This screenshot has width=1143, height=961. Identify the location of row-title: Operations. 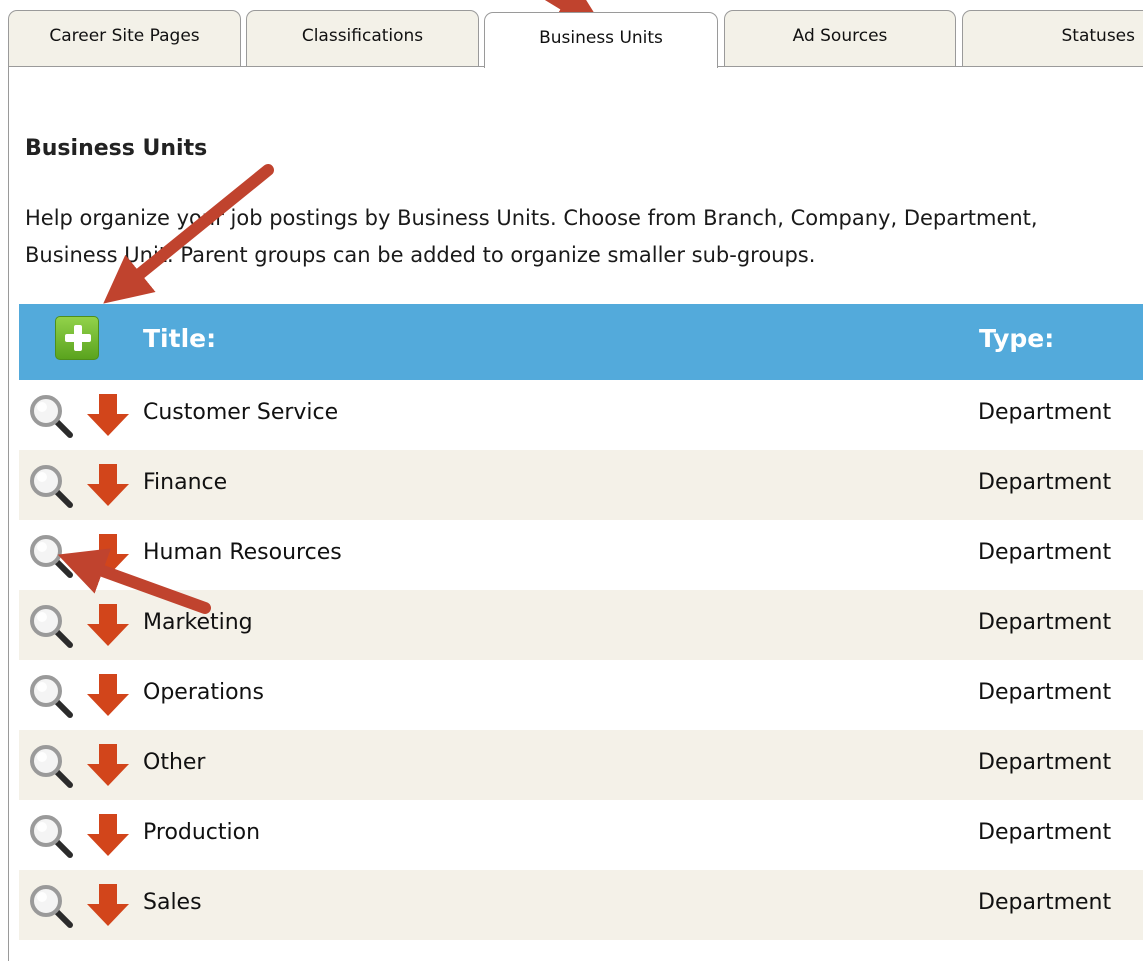
(203, 692).